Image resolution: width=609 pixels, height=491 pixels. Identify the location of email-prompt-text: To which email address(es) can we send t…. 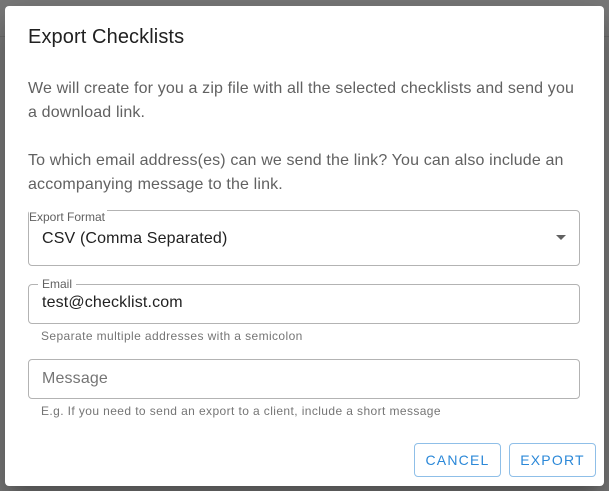
(296, 172).